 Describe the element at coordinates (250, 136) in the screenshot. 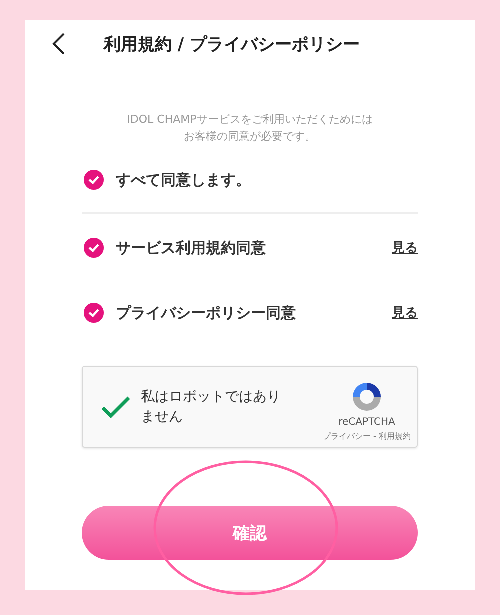

I see `description-text: お客様の同意が必要です。` at that location.